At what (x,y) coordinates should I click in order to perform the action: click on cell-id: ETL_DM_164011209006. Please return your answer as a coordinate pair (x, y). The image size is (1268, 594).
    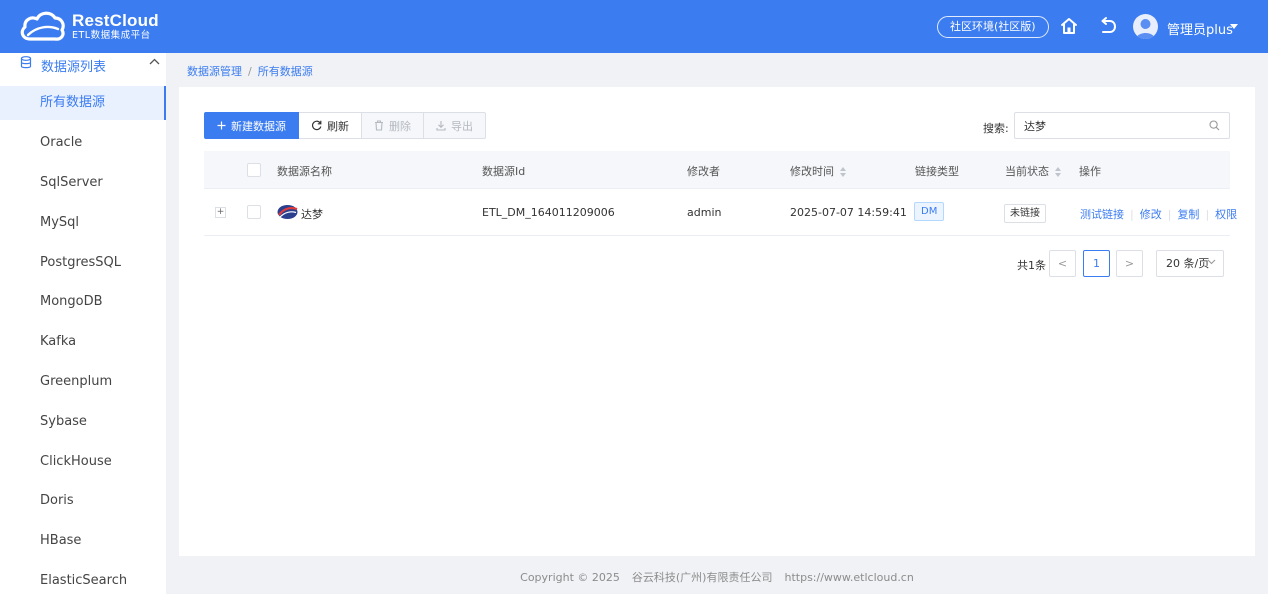
    Looking at the image, I should click on (548, 212).